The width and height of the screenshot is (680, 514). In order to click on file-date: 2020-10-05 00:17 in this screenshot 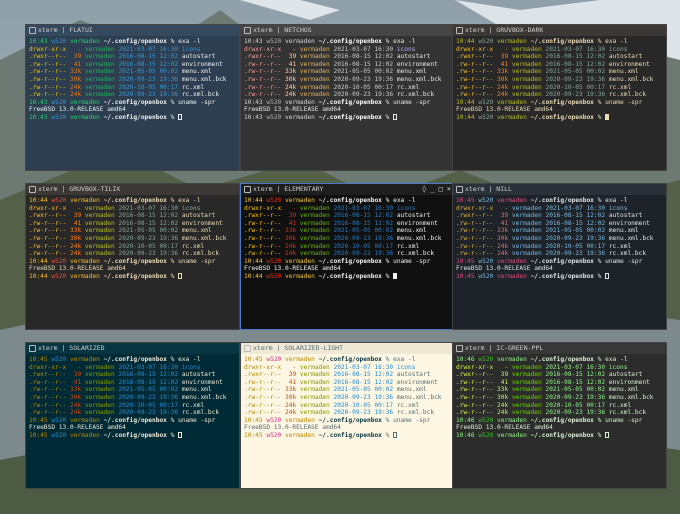, I will do `click(148, 246)`.